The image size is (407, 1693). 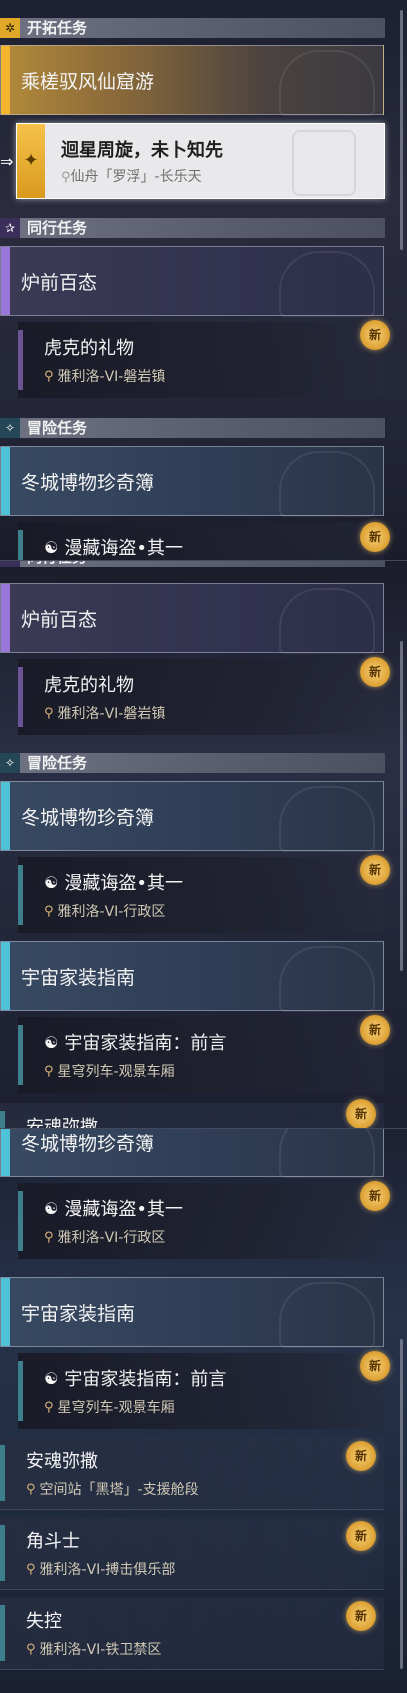 What do you see at coordinates (31, 161) in the screenshot?
I see `trailblaze-badge-icon: ✦` at bounding box center [31, 161].